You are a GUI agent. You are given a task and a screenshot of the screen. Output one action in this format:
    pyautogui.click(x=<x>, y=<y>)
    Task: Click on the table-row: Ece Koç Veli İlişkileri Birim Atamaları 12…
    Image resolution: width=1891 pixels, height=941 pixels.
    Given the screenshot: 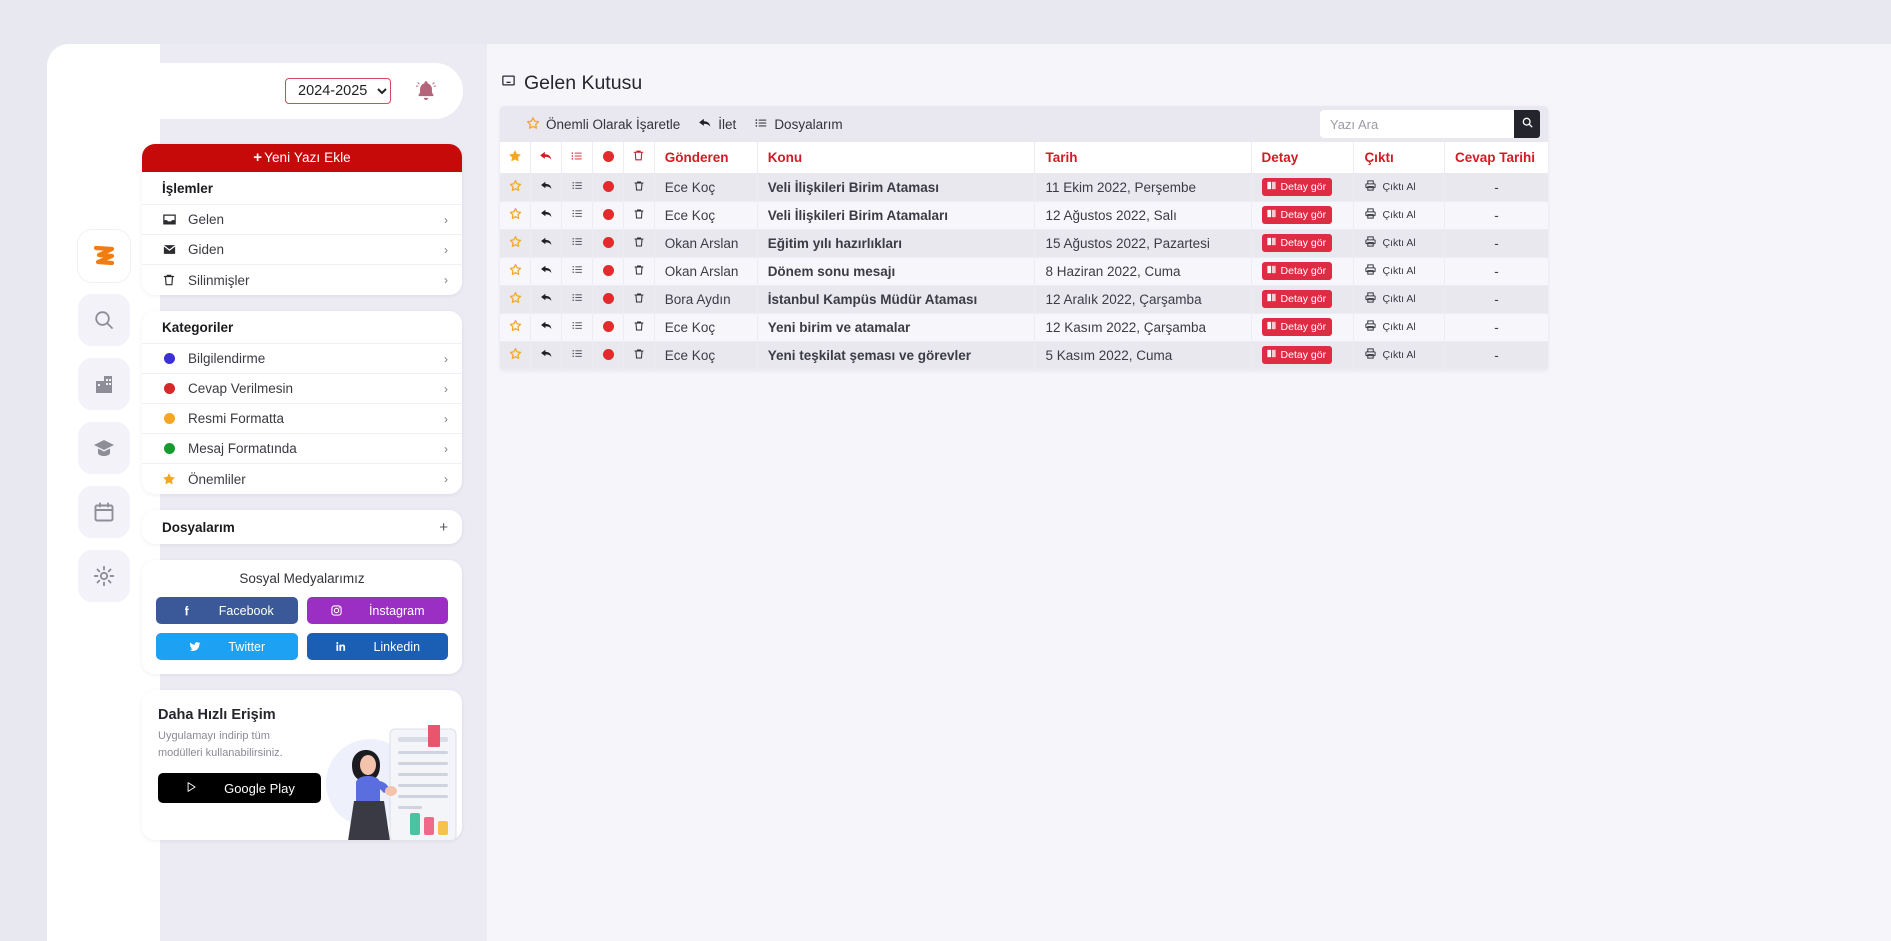 What is the action you would take?
    pyautogui.click(x=1024, y=215)
    